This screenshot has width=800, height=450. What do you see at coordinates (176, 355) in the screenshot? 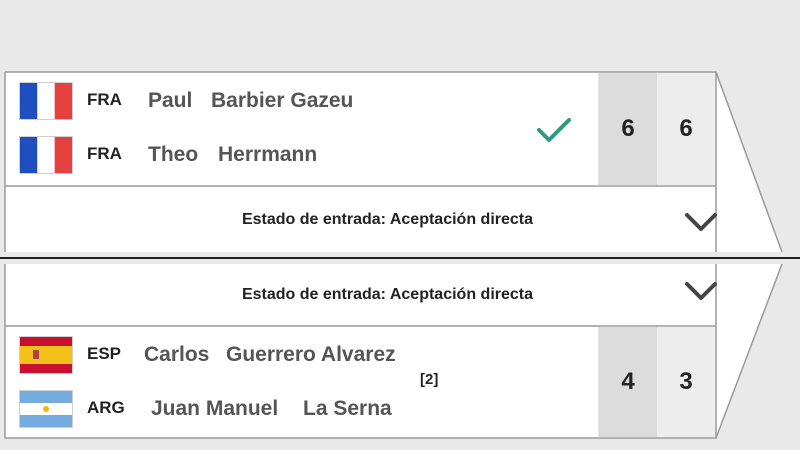
I see `player-first-name: Carlos` at bounding box center [176, 355].